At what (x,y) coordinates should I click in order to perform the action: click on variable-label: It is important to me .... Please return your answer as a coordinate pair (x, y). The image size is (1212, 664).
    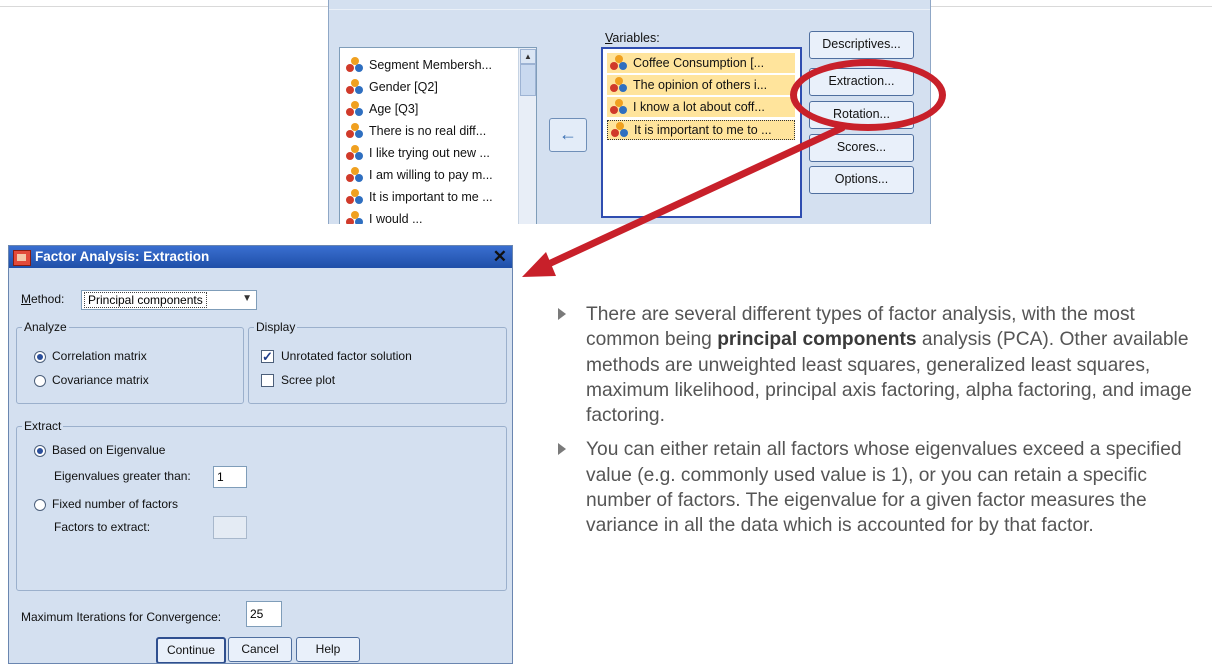
    Looking at the image, I should click on (431, 197).